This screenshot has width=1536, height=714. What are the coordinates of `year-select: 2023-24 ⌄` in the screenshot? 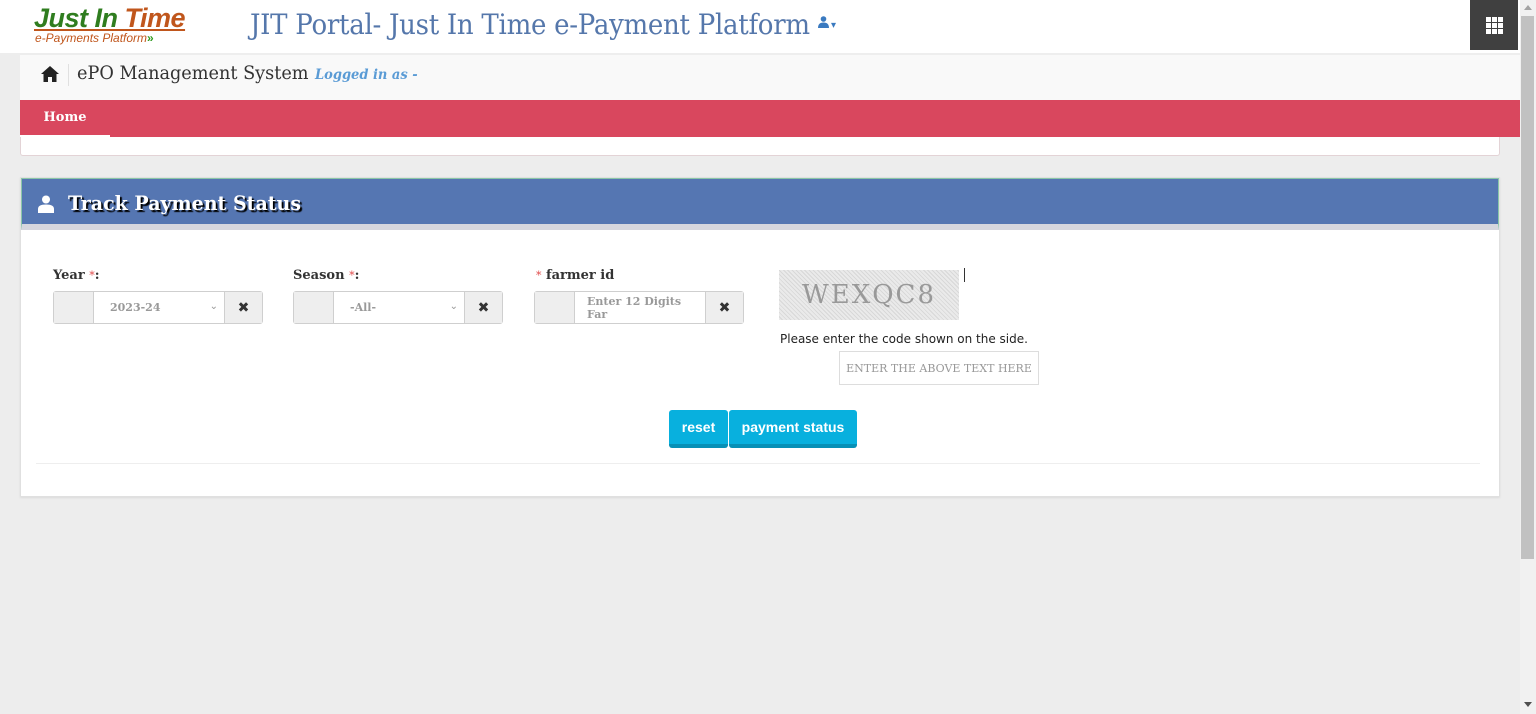 It's located at (159, 307).